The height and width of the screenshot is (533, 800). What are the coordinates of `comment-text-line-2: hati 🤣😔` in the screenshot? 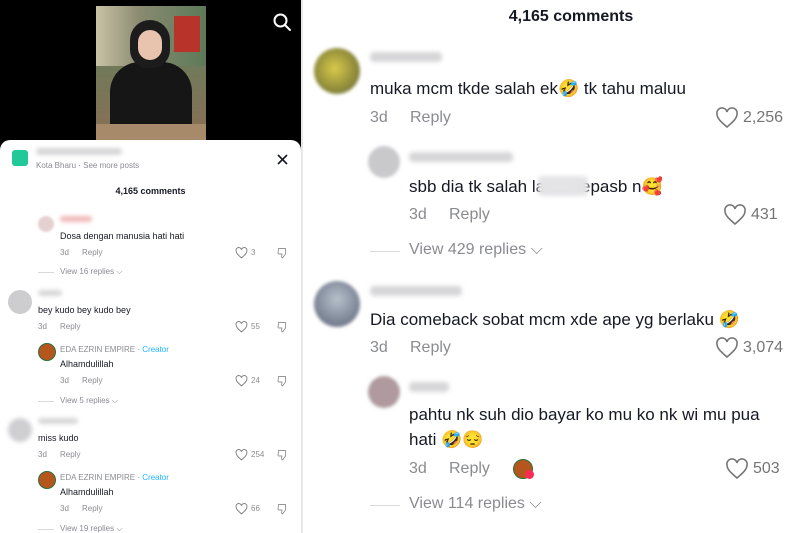 It's located at (446, 439).